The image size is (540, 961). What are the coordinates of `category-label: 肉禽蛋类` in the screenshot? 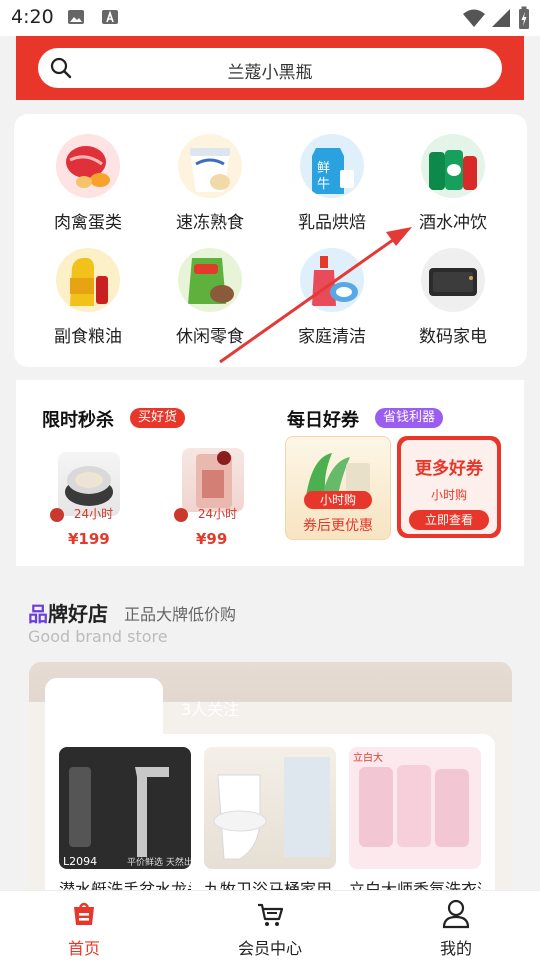 It's located at (88, 223).